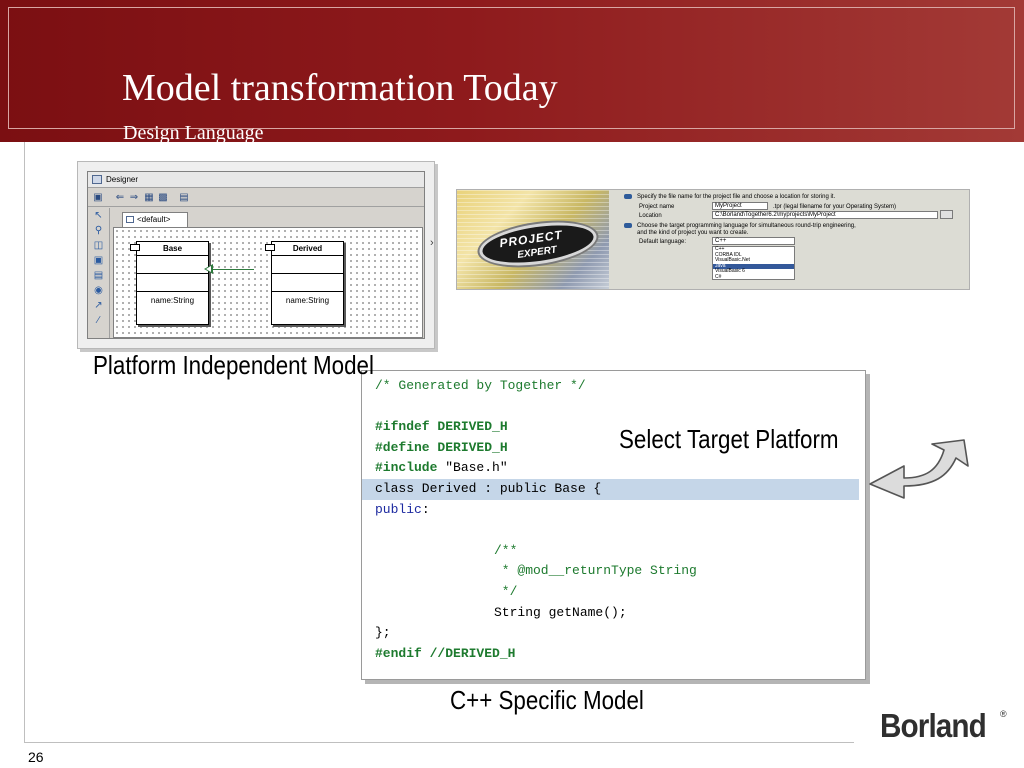 This screenshot has height=768, width=1024. What do you see at coordinates (439, 742) in the screenshot?
I see `slide-bottom-rule` at bounding box center [439, 742].